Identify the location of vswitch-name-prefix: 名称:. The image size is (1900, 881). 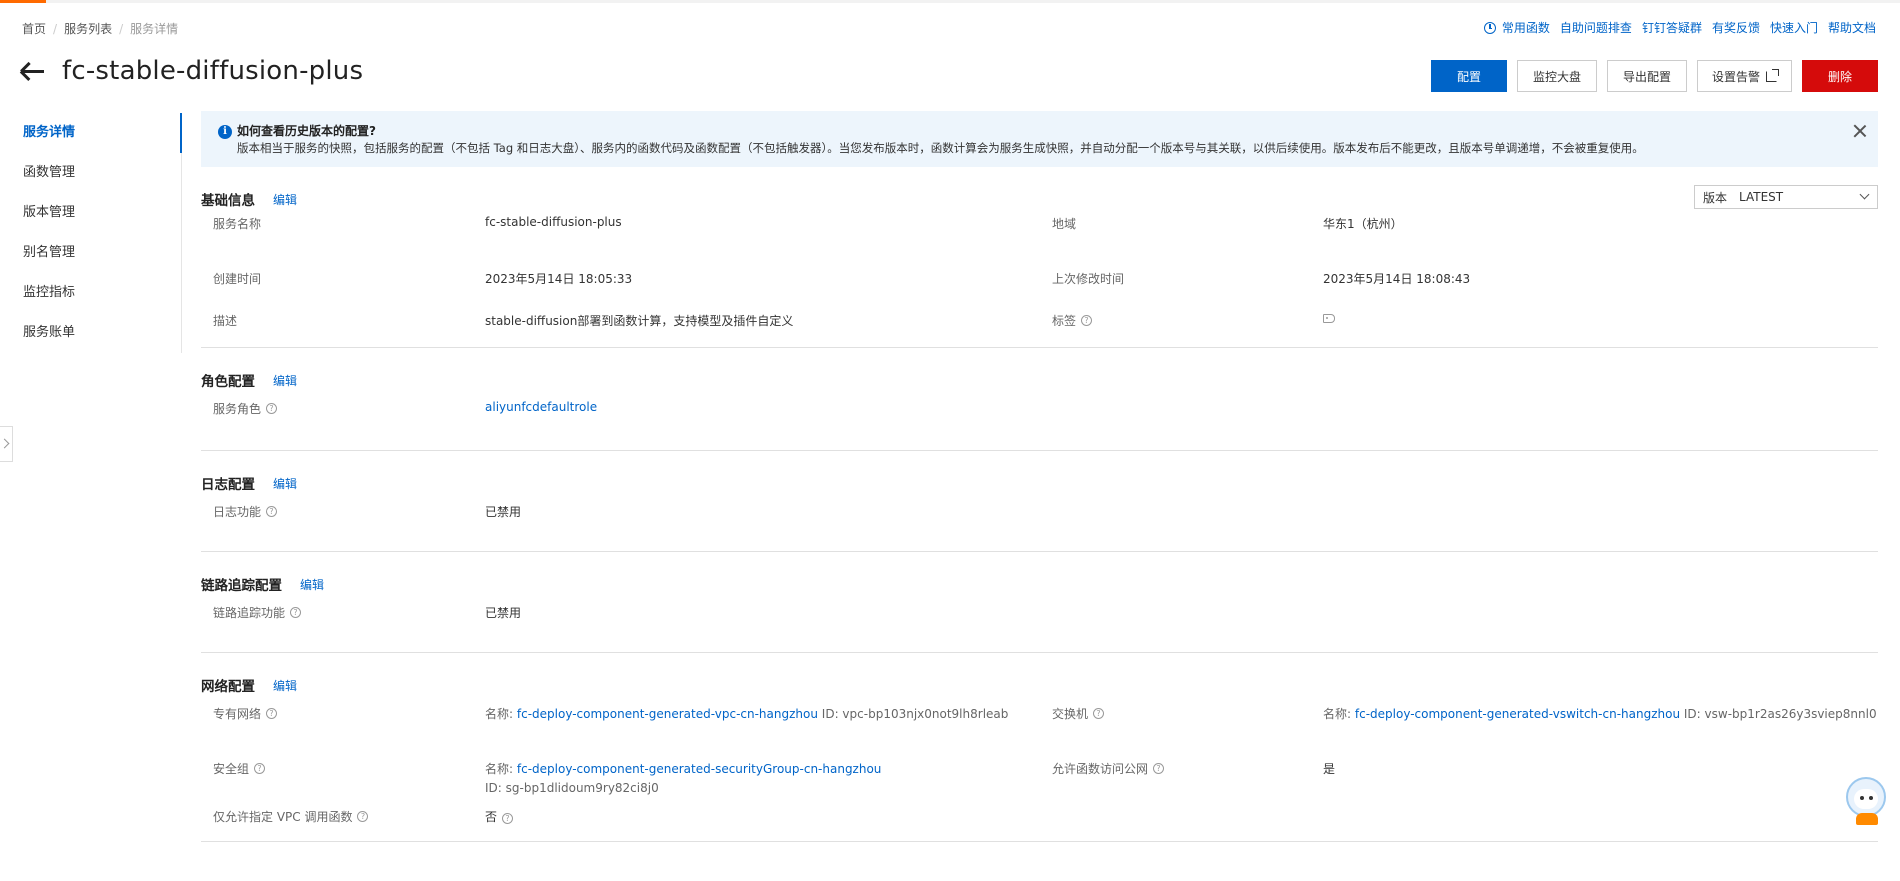
(1337, 714).